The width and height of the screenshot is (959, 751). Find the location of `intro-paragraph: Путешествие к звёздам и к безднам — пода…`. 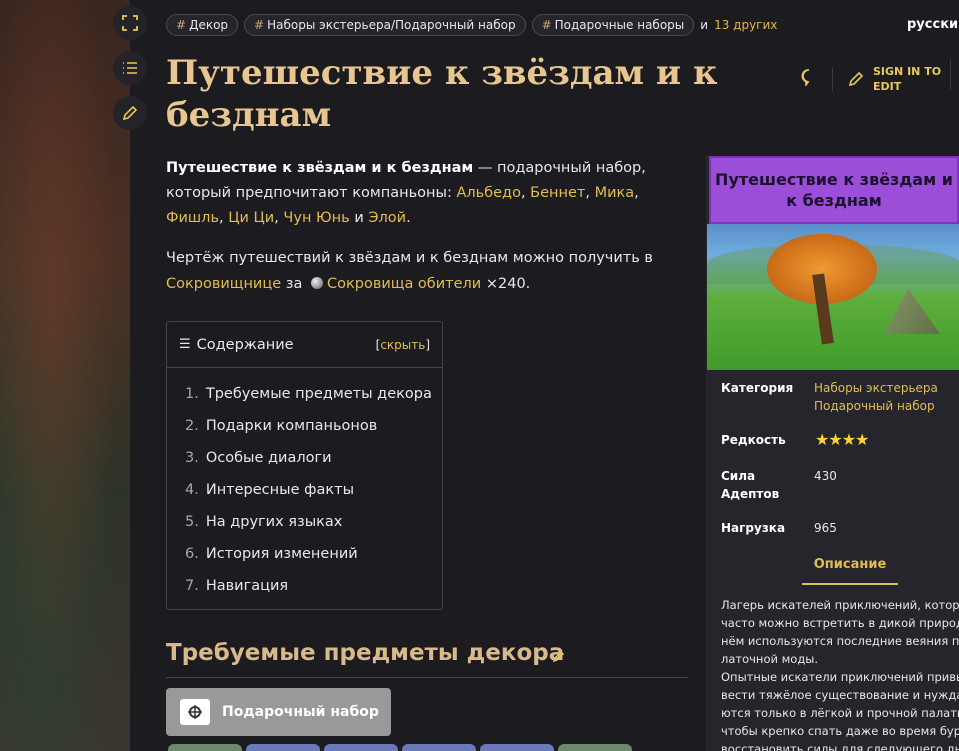

intro-paragraph: Путешествие к звёздам и к безднам — пода… is located at coordinates (406, 193).